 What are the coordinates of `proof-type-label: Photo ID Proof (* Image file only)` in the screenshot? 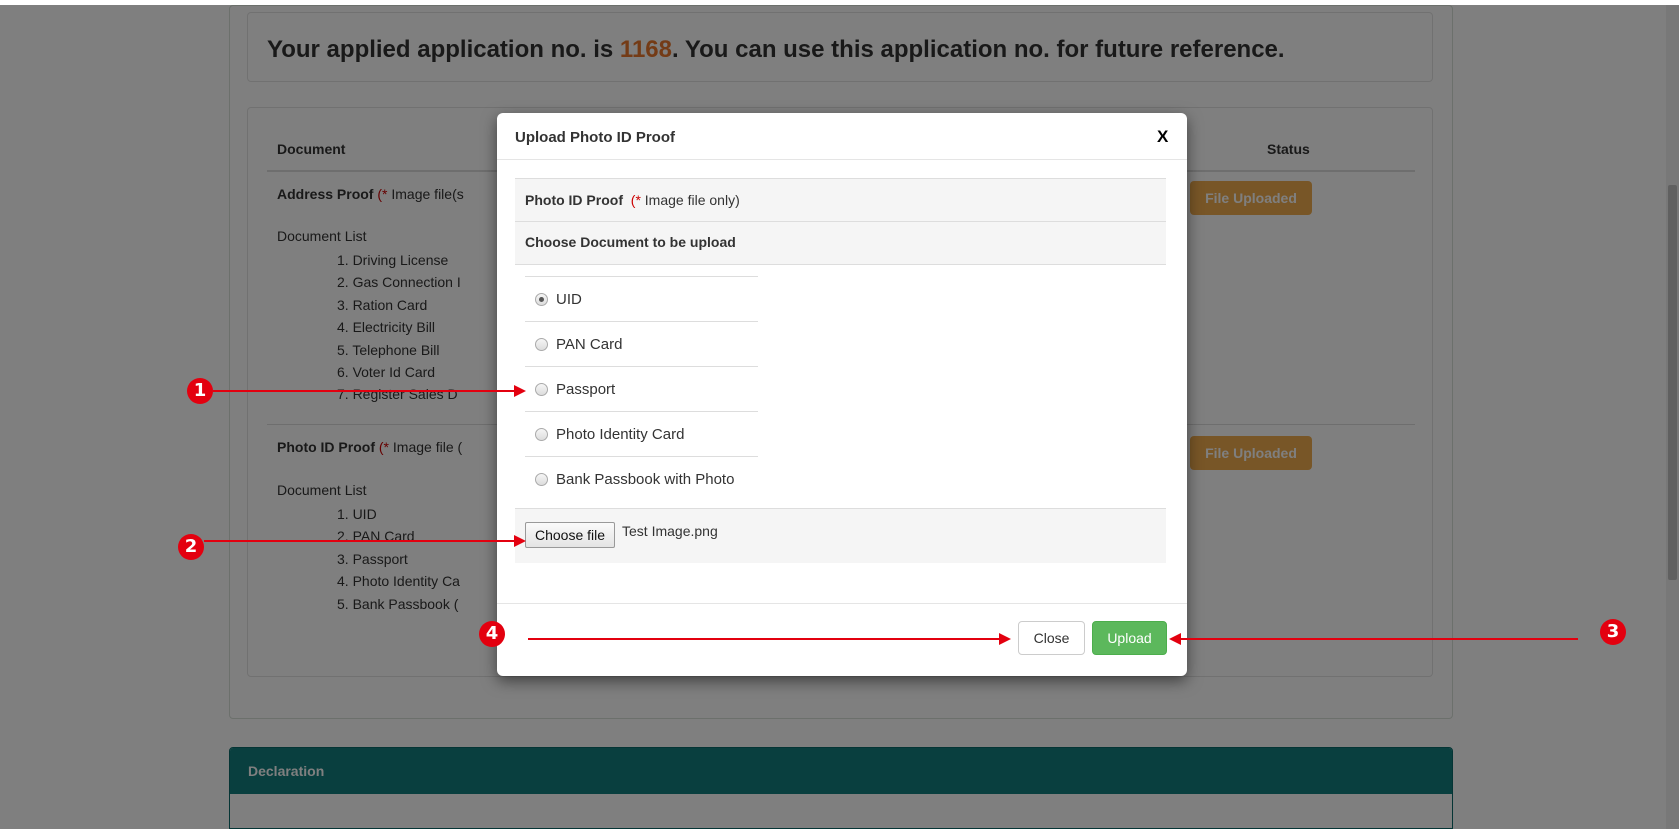 It's located at (632, 200).